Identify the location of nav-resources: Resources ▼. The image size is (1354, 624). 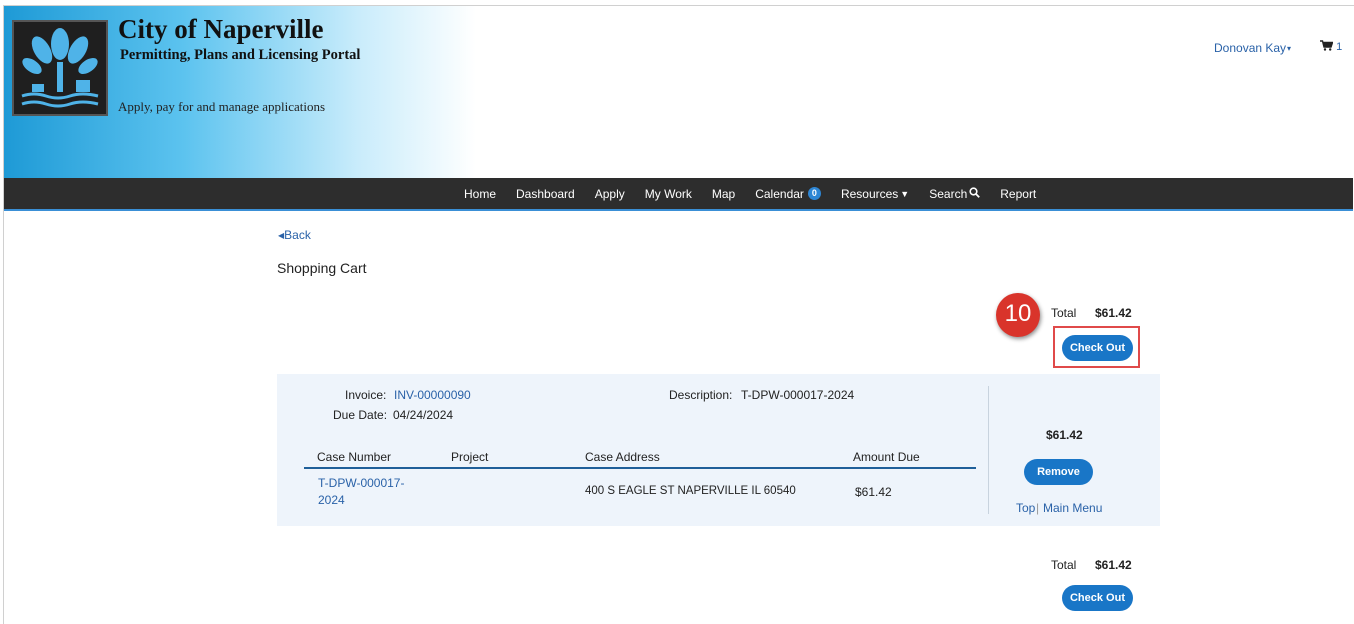
(875, 194).